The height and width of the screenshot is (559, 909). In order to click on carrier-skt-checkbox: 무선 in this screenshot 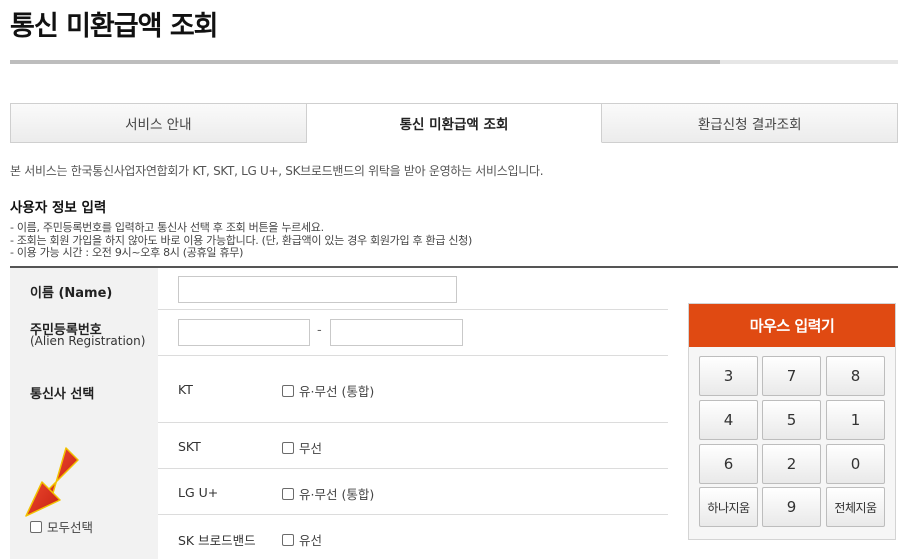, I will do `click(302, 447)`.